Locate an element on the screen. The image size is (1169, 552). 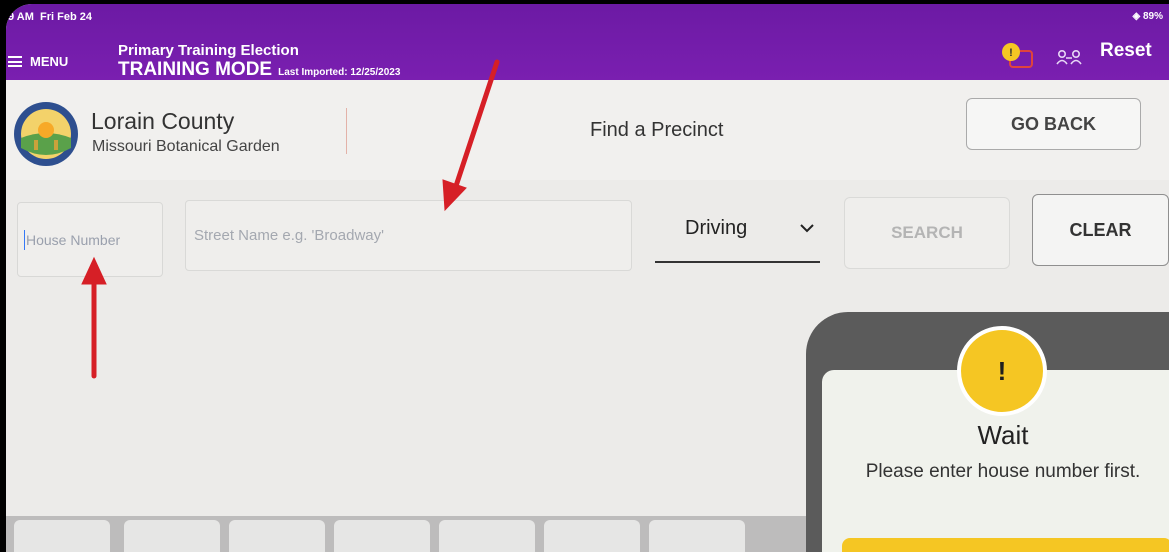
hamburger-icon is located at coordinates (15, 61).